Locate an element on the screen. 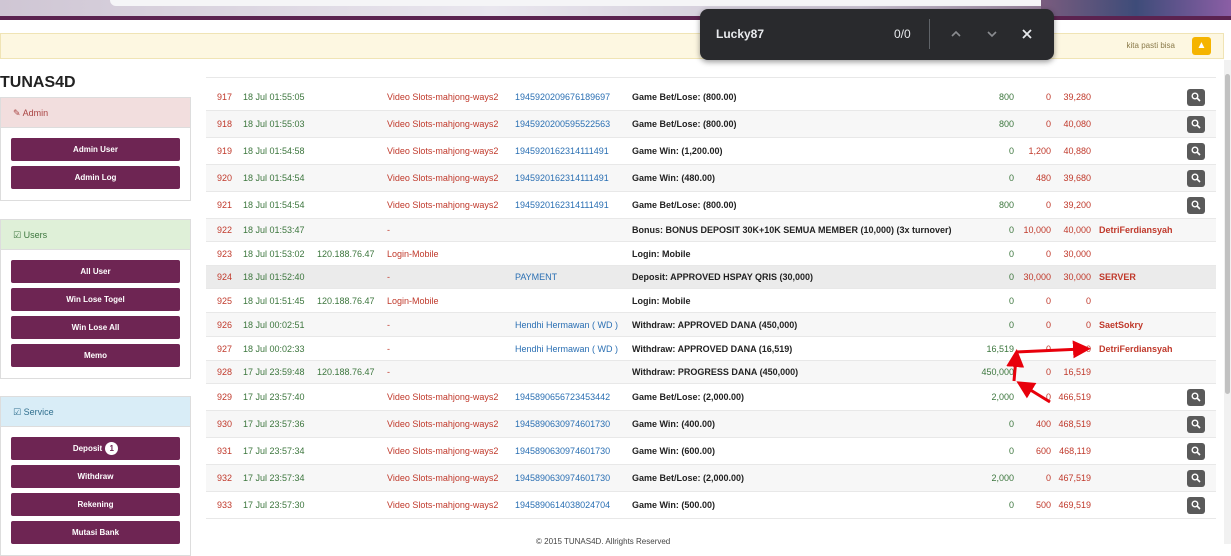 This screenshot has height=556, width=1231. row-number: 926 is located at coordinates (225, 324).